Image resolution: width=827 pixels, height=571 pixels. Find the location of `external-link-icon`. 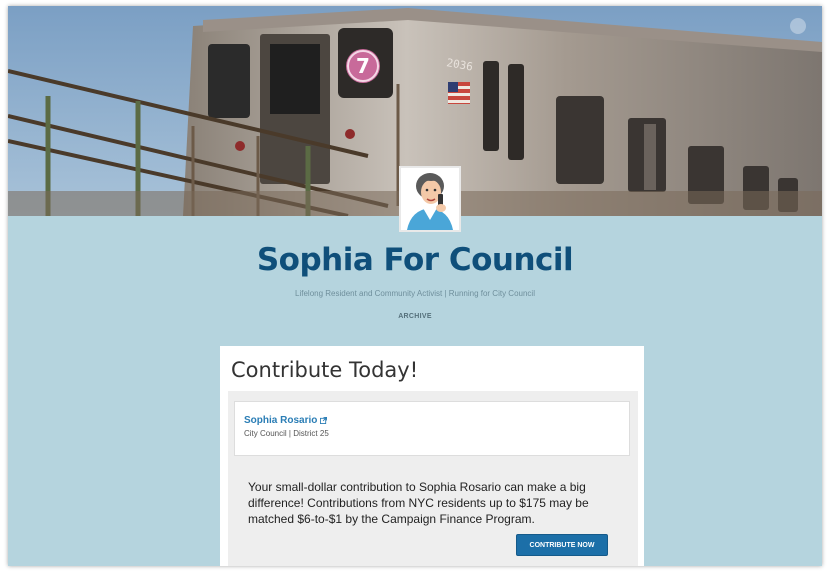

external-link-icon is located at coordinates (324, 420).